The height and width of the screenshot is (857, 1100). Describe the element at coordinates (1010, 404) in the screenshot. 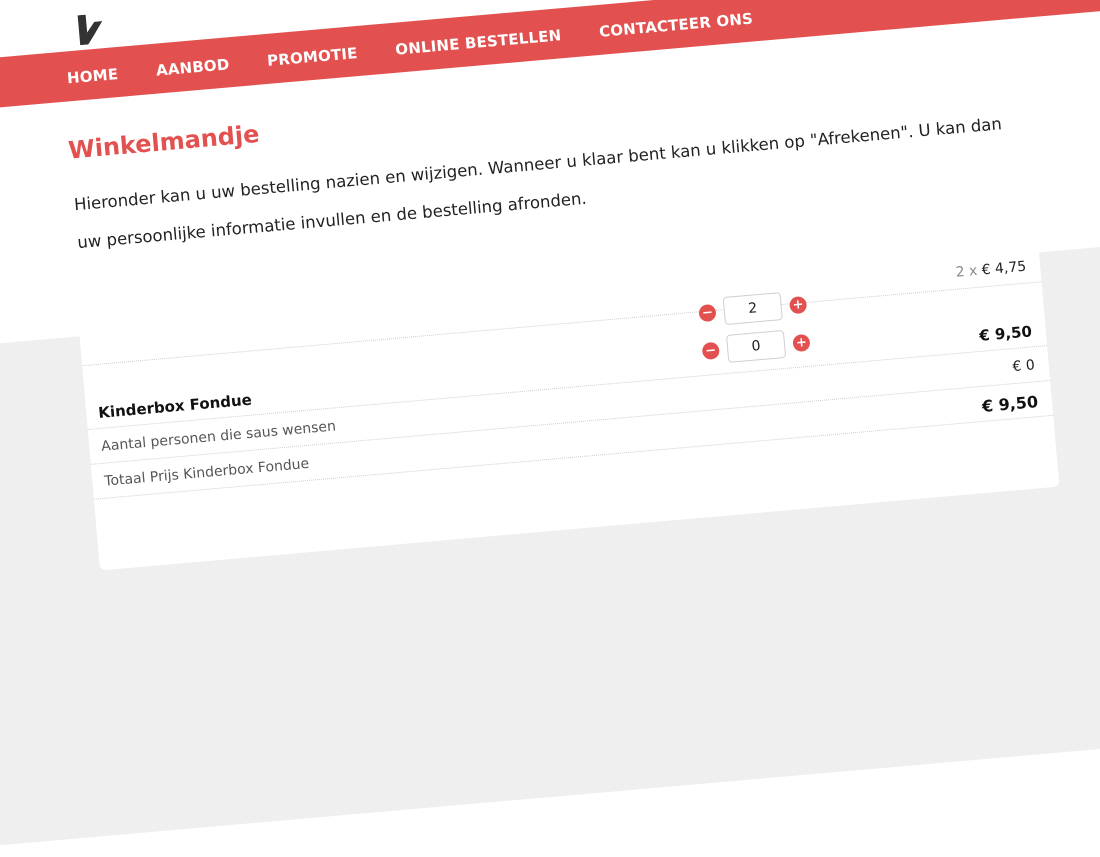

I see `total-price: € 9,50` at that location.